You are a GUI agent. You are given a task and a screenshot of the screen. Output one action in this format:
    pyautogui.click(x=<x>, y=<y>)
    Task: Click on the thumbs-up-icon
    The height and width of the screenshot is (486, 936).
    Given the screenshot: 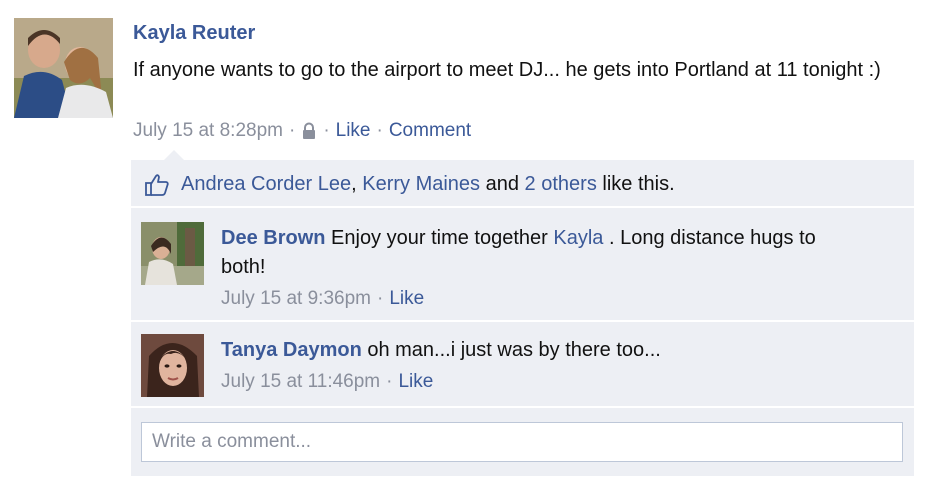 What is the action you would take?
    pyautogui.click(x=157, y=185)
    